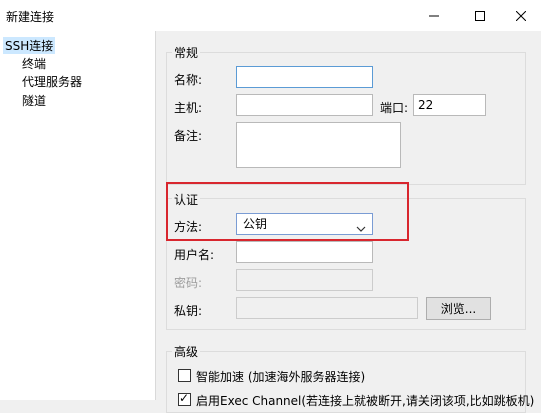  I want to click on method-label: 方法:, so click(188, 227).